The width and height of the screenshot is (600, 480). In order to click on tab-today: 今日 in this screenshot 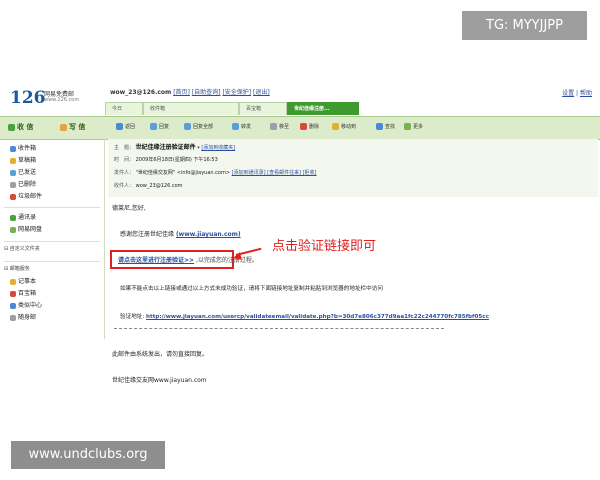, I will do `click(124, 108)`.